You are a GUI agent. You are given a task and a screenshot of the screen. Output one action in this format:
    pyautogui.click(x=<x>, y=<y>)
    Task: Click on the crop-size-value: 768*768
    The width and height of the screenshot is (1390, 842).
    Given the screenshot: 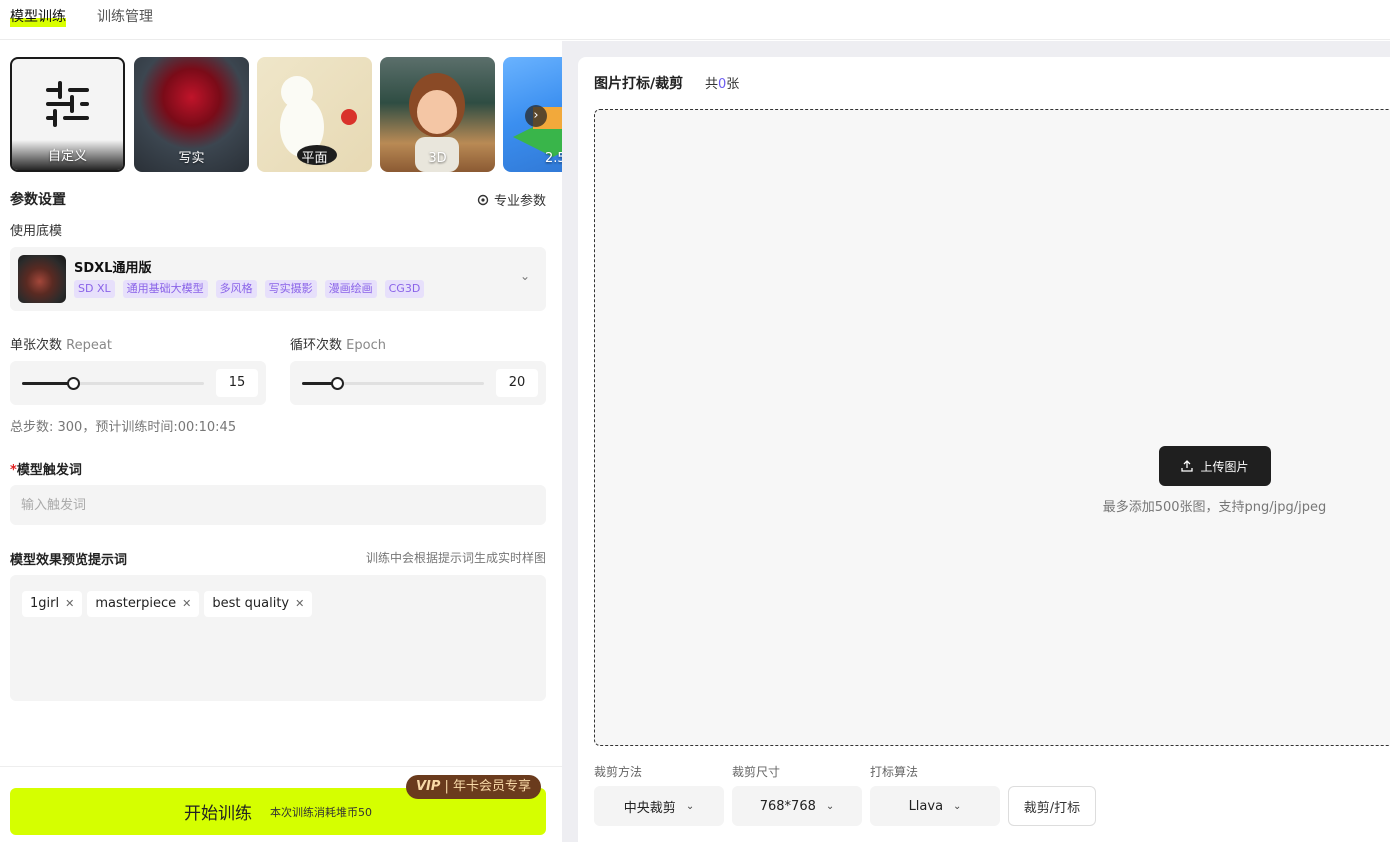 What is the action you would take?
    pyautogui.click(x=787, y=806)
    